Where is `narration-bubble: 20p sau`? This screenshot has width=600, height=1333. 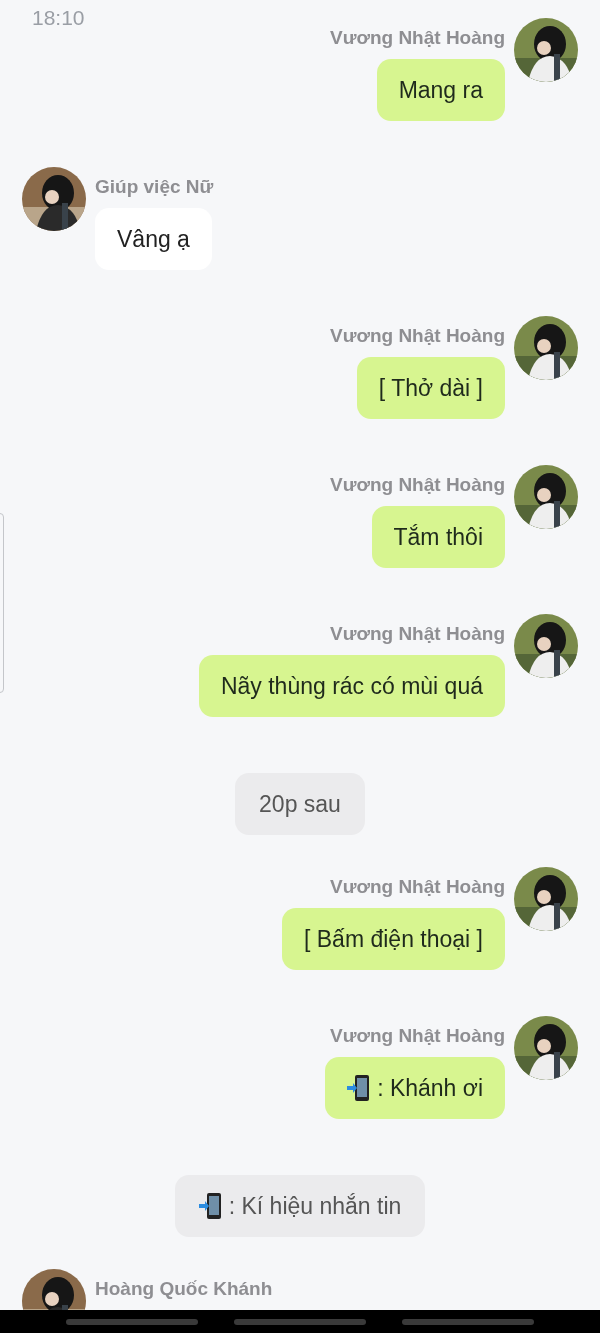 narration-bubble: 20p sau is located at coordinates (300, 804).